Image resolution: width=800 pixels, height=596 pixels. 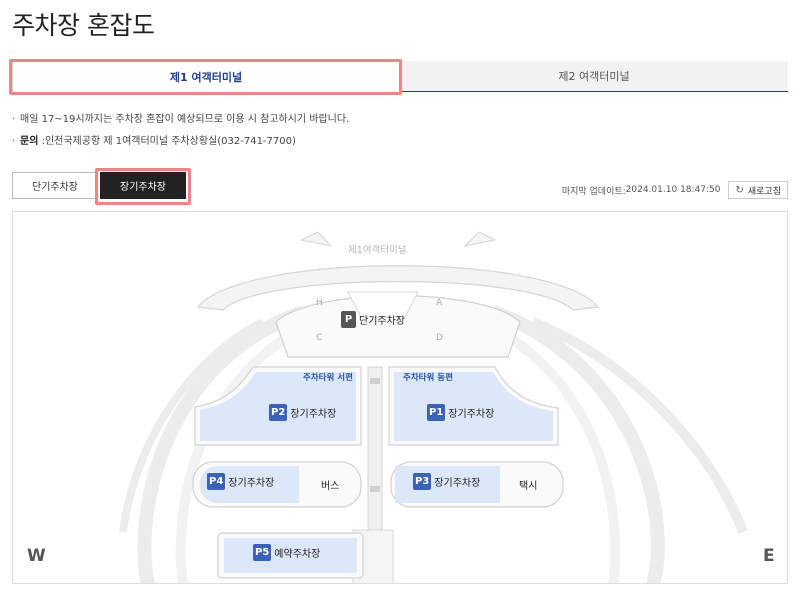 I want to click on lot-p1-marker: P1 장기주차장, so click(x=460, y=412).